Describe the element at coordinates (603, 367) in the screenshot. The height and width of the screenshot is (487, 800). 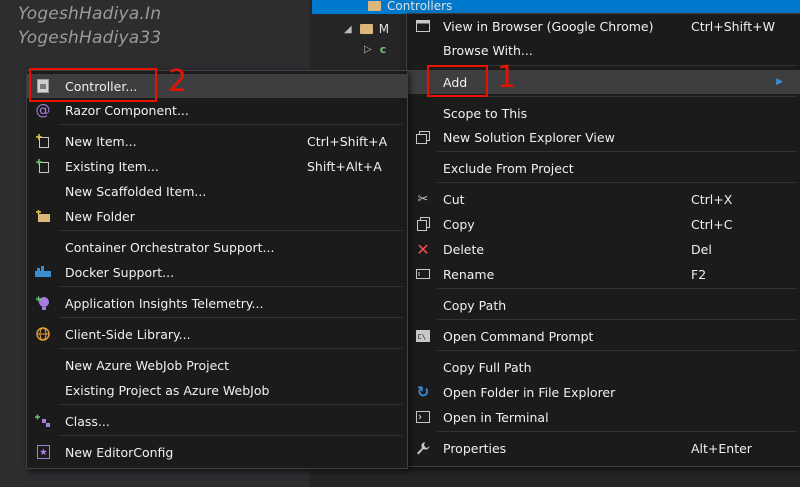
I see `menu-item-copy-full-path: Copy Full Path` at that location.